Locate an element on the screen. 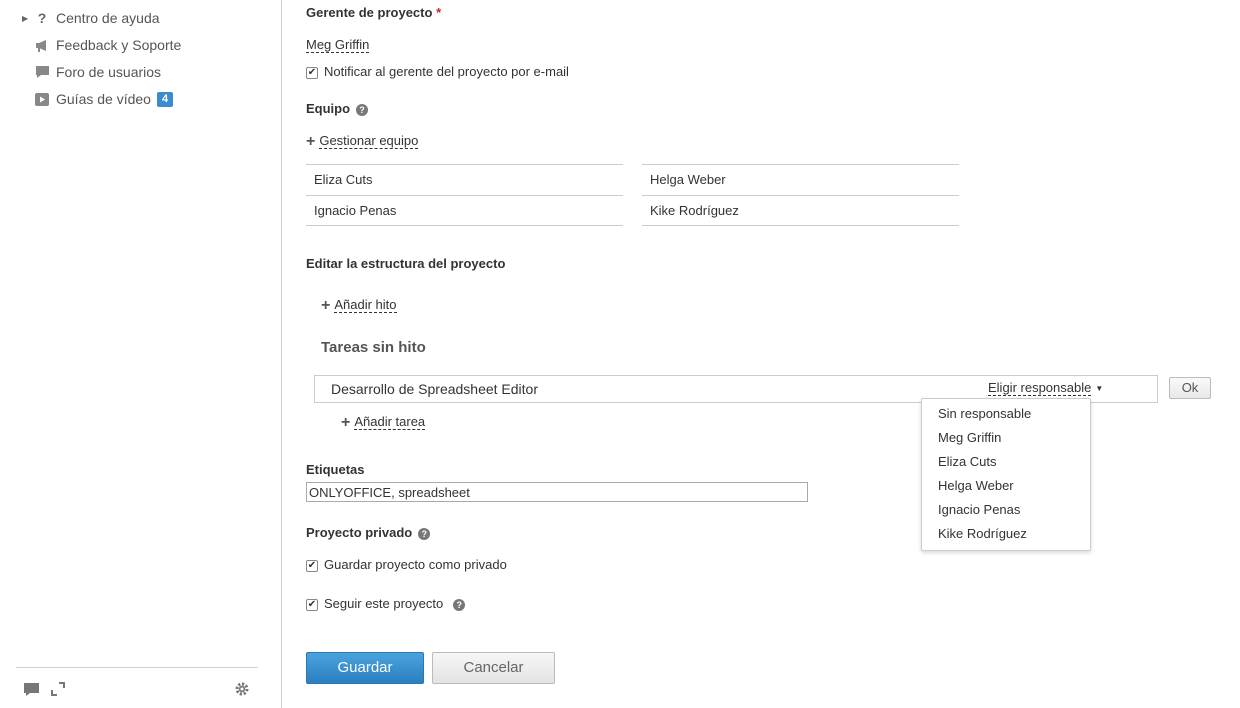 The width and height of the screenshot is (1240, 708). manager-name: Meg Griffin is located at coordinates (338, 45).